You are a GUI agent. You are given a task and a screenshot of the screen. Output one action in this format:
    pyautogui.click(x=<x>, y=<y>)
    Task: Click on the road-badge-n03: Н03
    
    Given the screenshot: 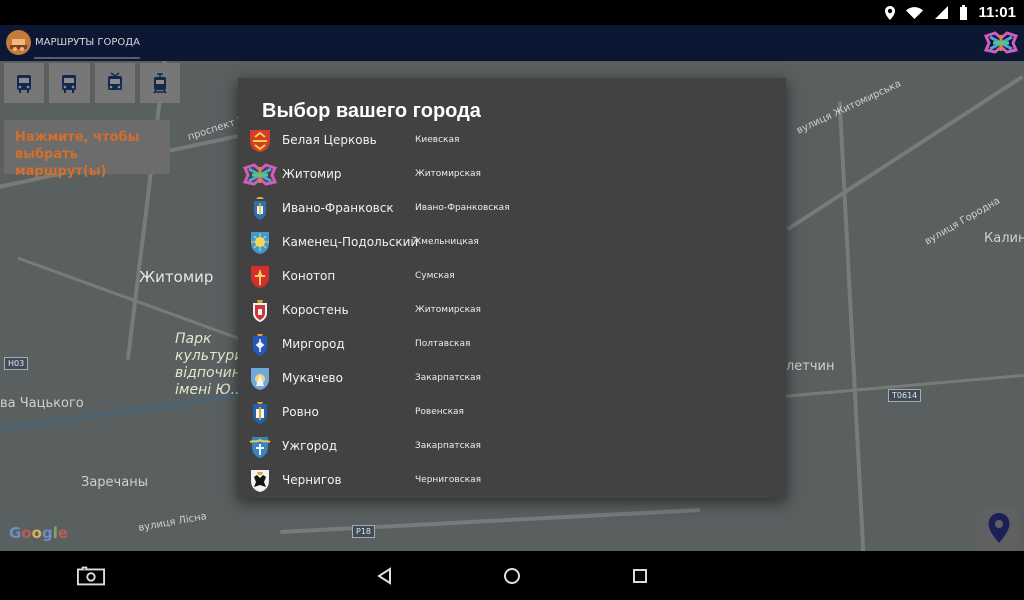 What is the action you would take?
    pyautogui.click(x=16, y=363)
    